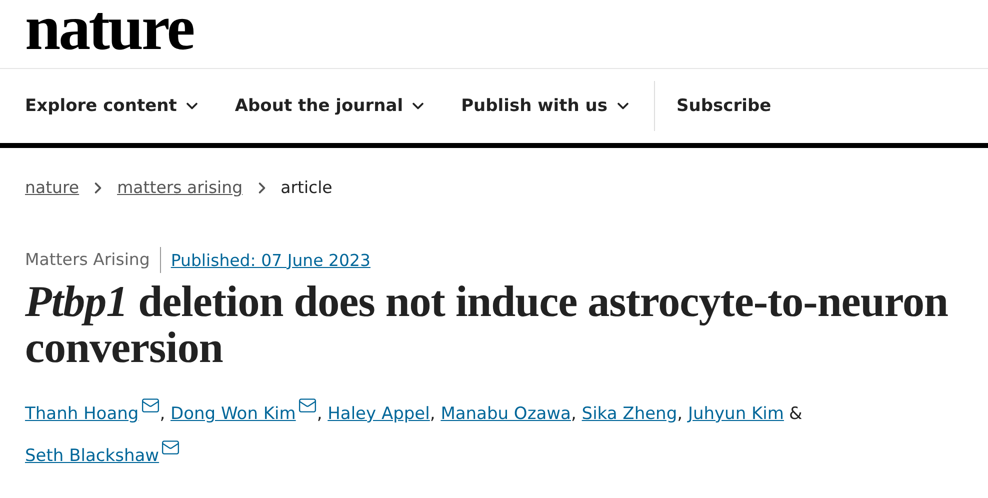 Image resolution: width=988 pixels, height=498 pixels. Describe the element at coordinates (82, 414) in the screenshot. I see `author-link: Thanh Hoang` at that location.